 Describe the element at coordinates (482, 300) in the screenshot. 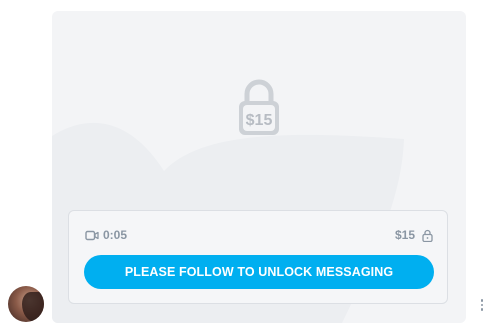

I see `more-vertical-icon` at that location.